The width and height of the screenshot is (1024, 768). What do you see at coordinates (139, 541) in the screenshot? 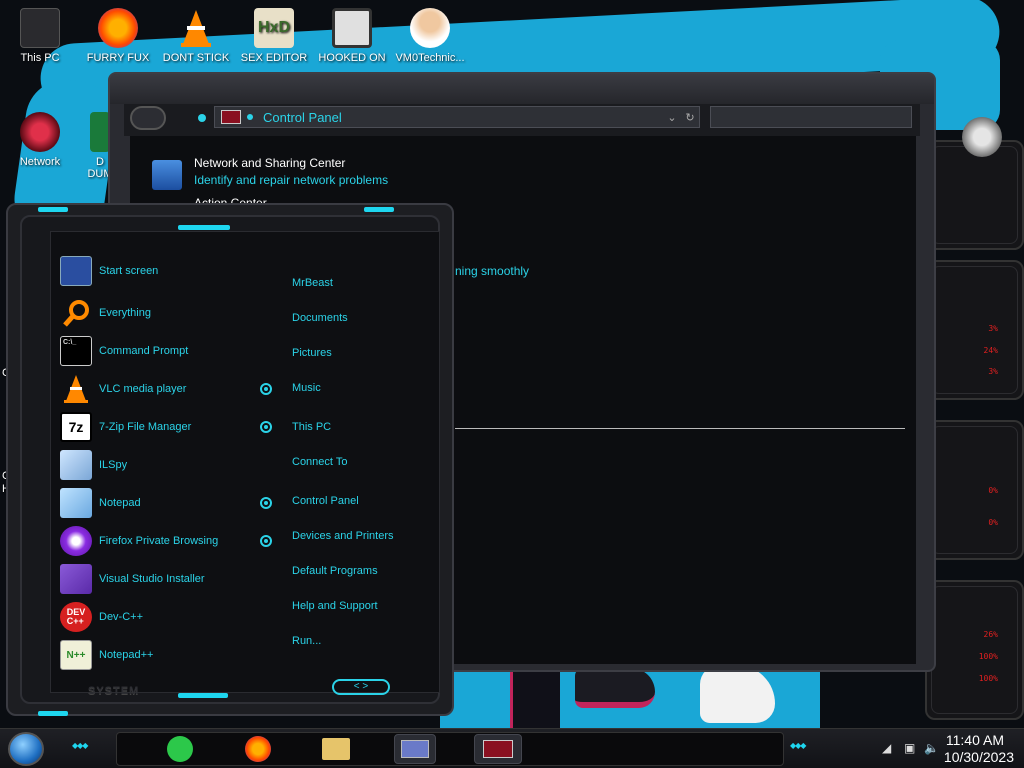
I see `program-item: Firefox Private Browsing` at bounding box center [139, 541].